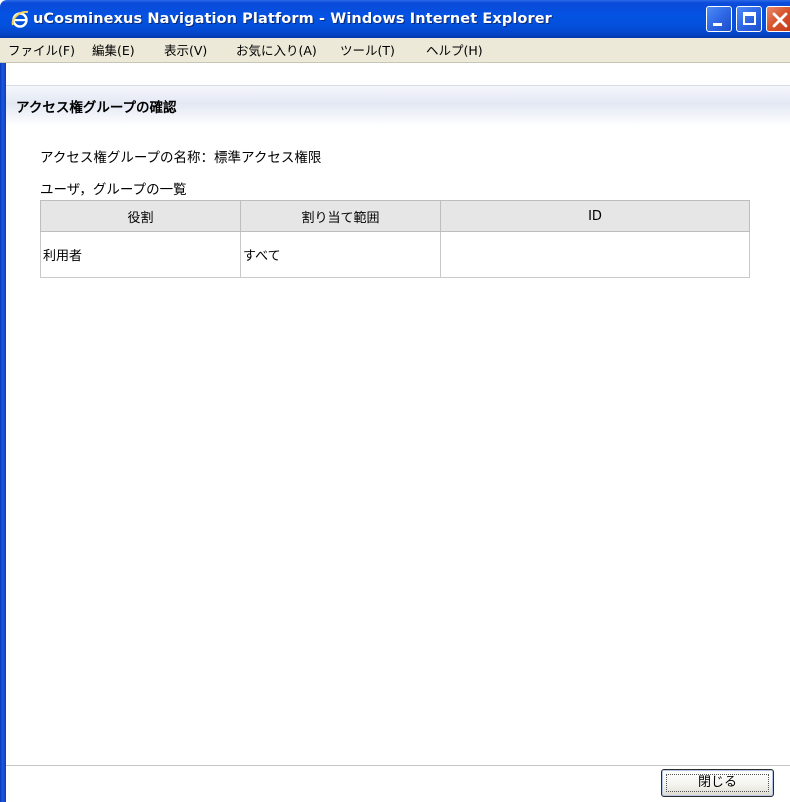  What do you see at coordinates (717, 24) in the screenshot?
I see `minimize-icon` at bounding box center [717, 24].